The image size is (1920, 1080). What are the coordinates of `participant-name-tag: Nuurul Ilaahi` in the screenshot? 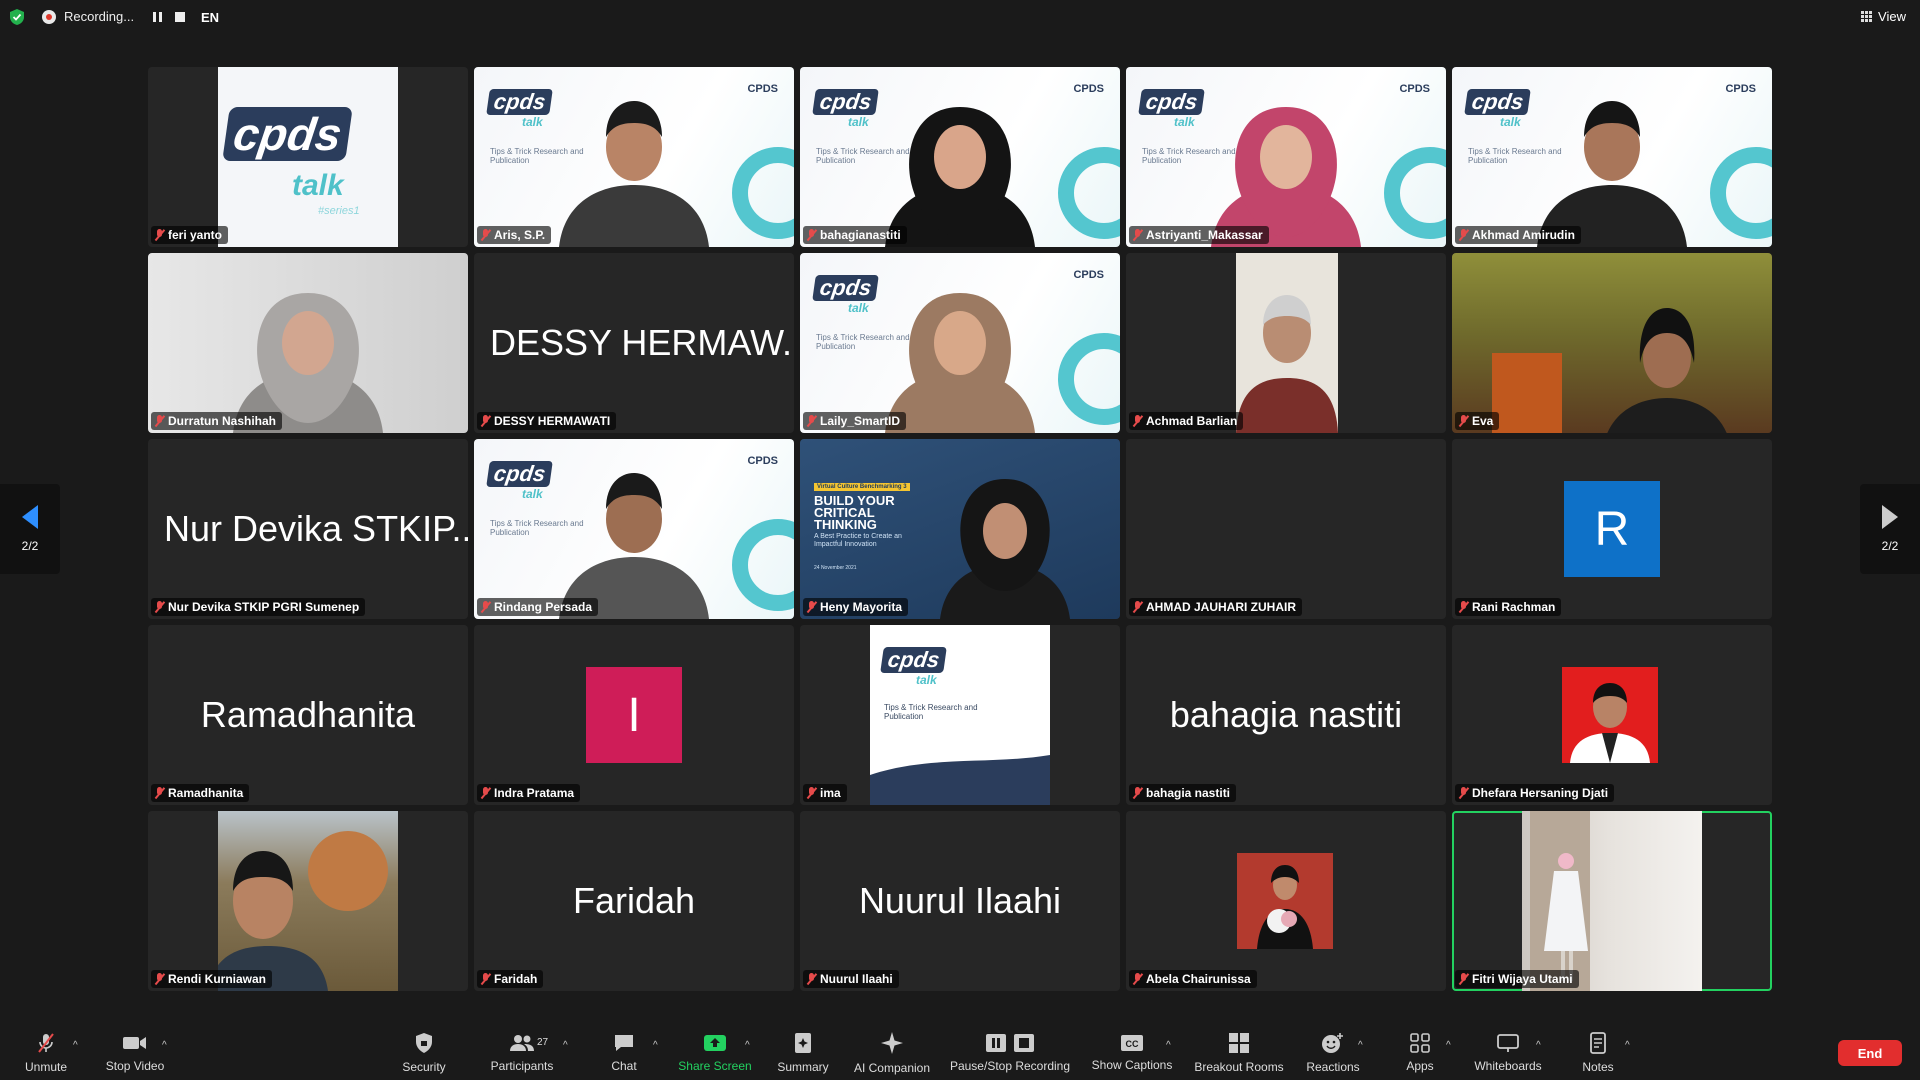 It's located at (851, 979).